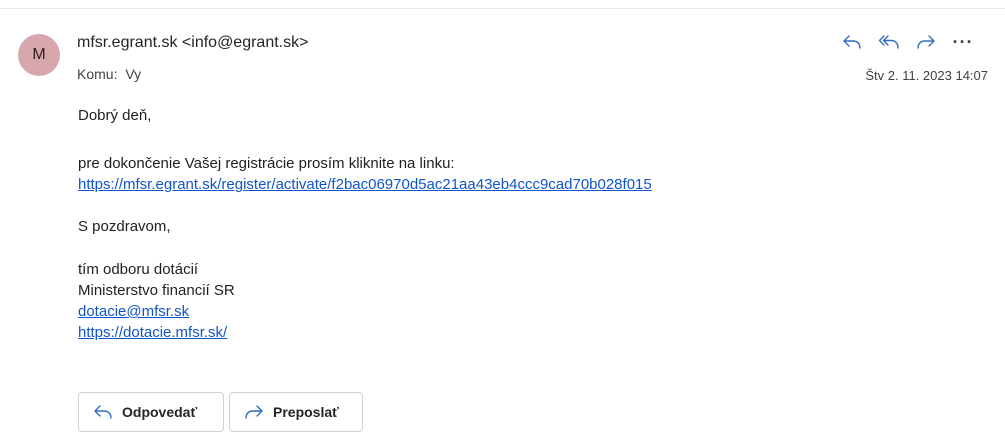  What do you see at coordinates (97, 74) in the screenshot?
I see `recipient-label: Komu:` at bounding box center [97, 74].